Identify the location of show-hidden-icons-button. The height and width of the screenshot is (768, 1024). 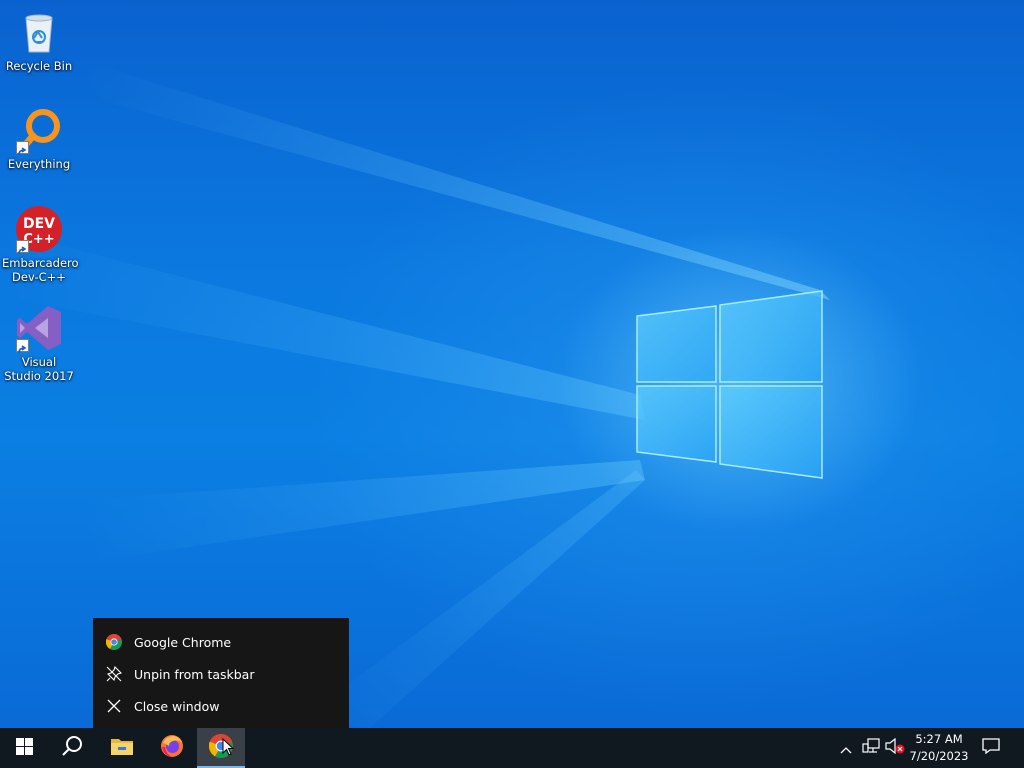
(846, 748).